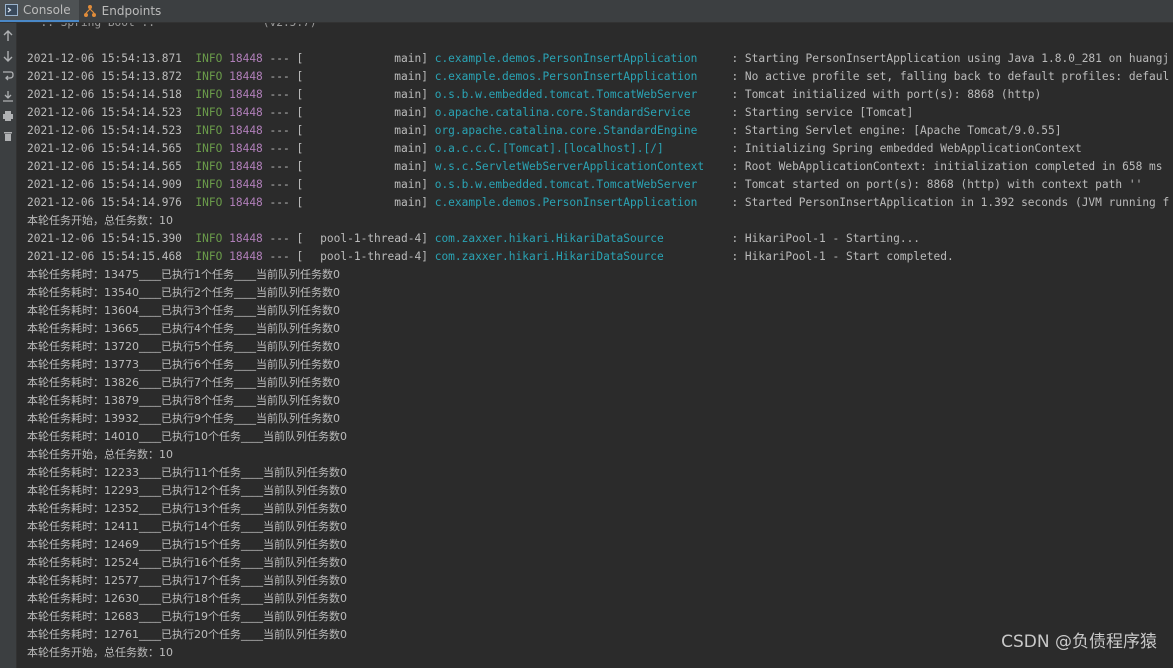 The image size is (1173, 668). I want to click on log-text: 本轮任务耗时：12352____已执行13个任务____当前队列任务数0, so click(187, 508).